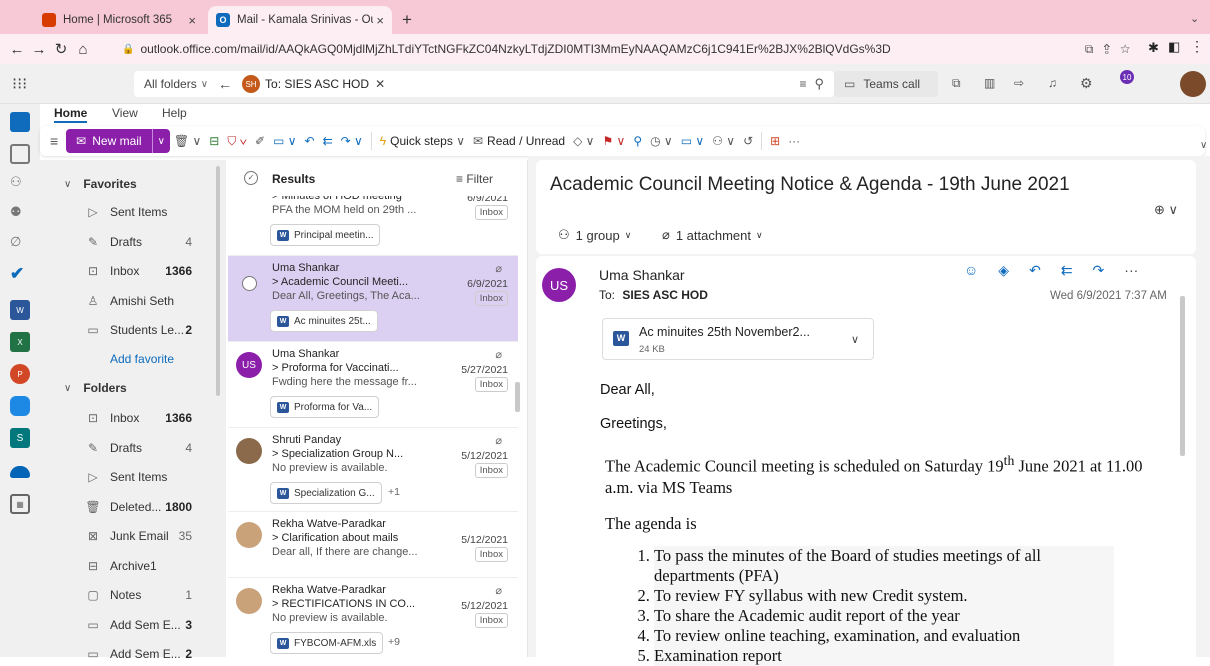 This screenshot has width=1210, height=666. What do you see at coordinates (20, 374) in the screenshot?
I see `powerpoint-app-icon: P` at bounding box center [20, 374].